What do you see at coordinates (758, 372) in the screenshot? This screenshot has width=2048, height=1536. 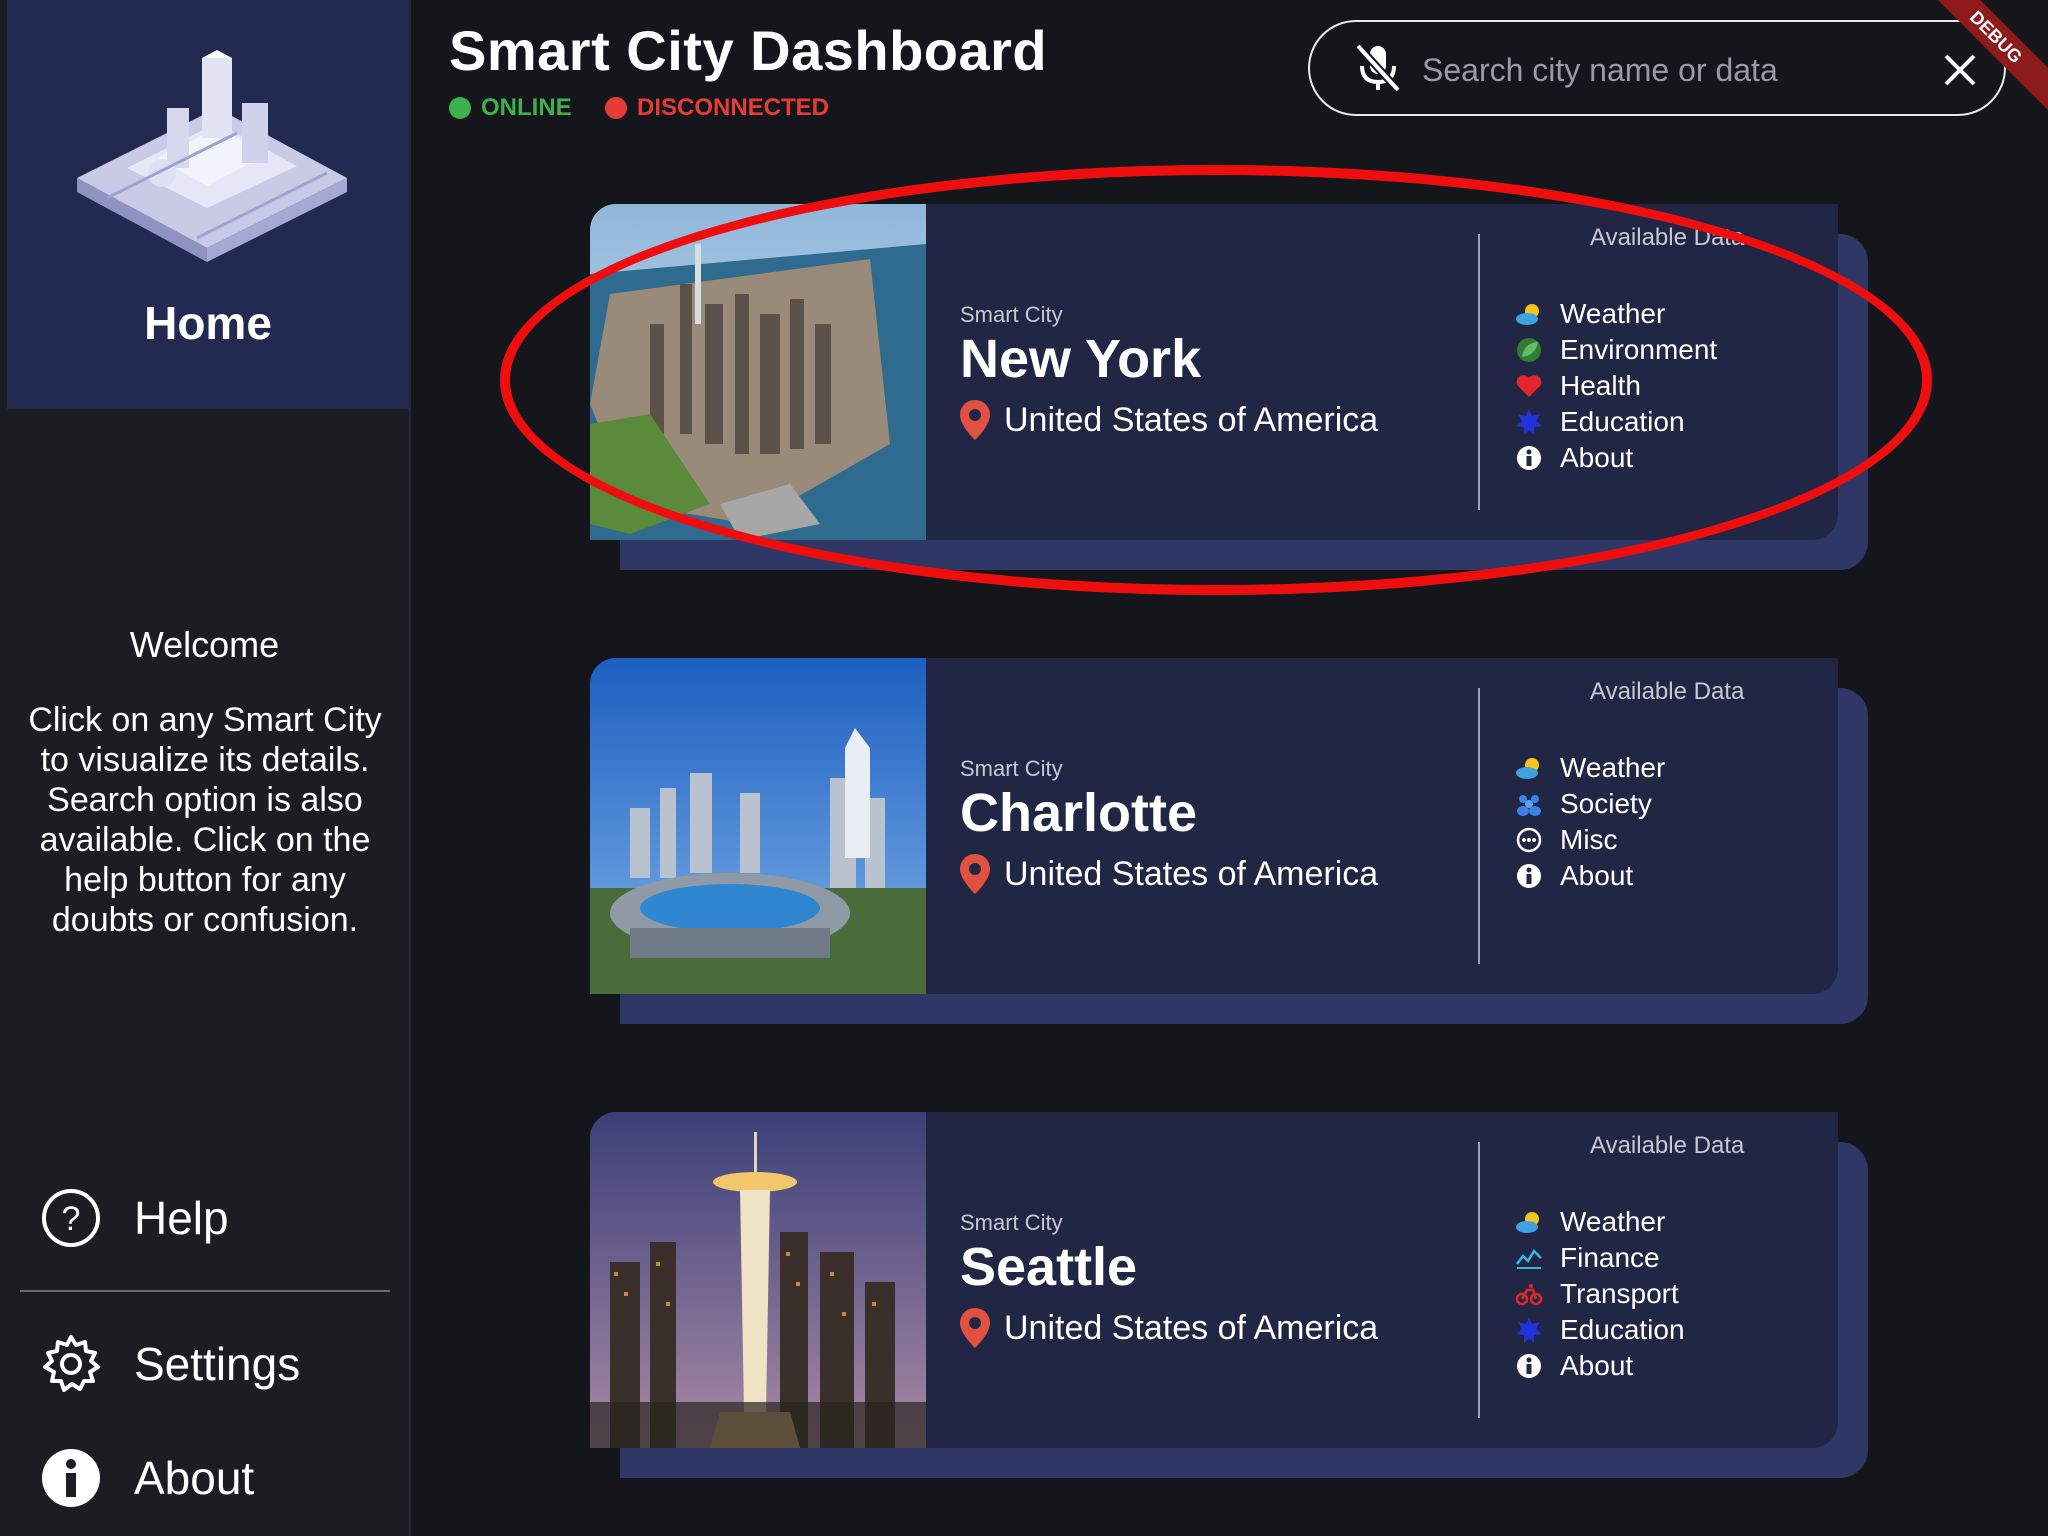 I see `new-york-photo` at bounding box center [758, 372].